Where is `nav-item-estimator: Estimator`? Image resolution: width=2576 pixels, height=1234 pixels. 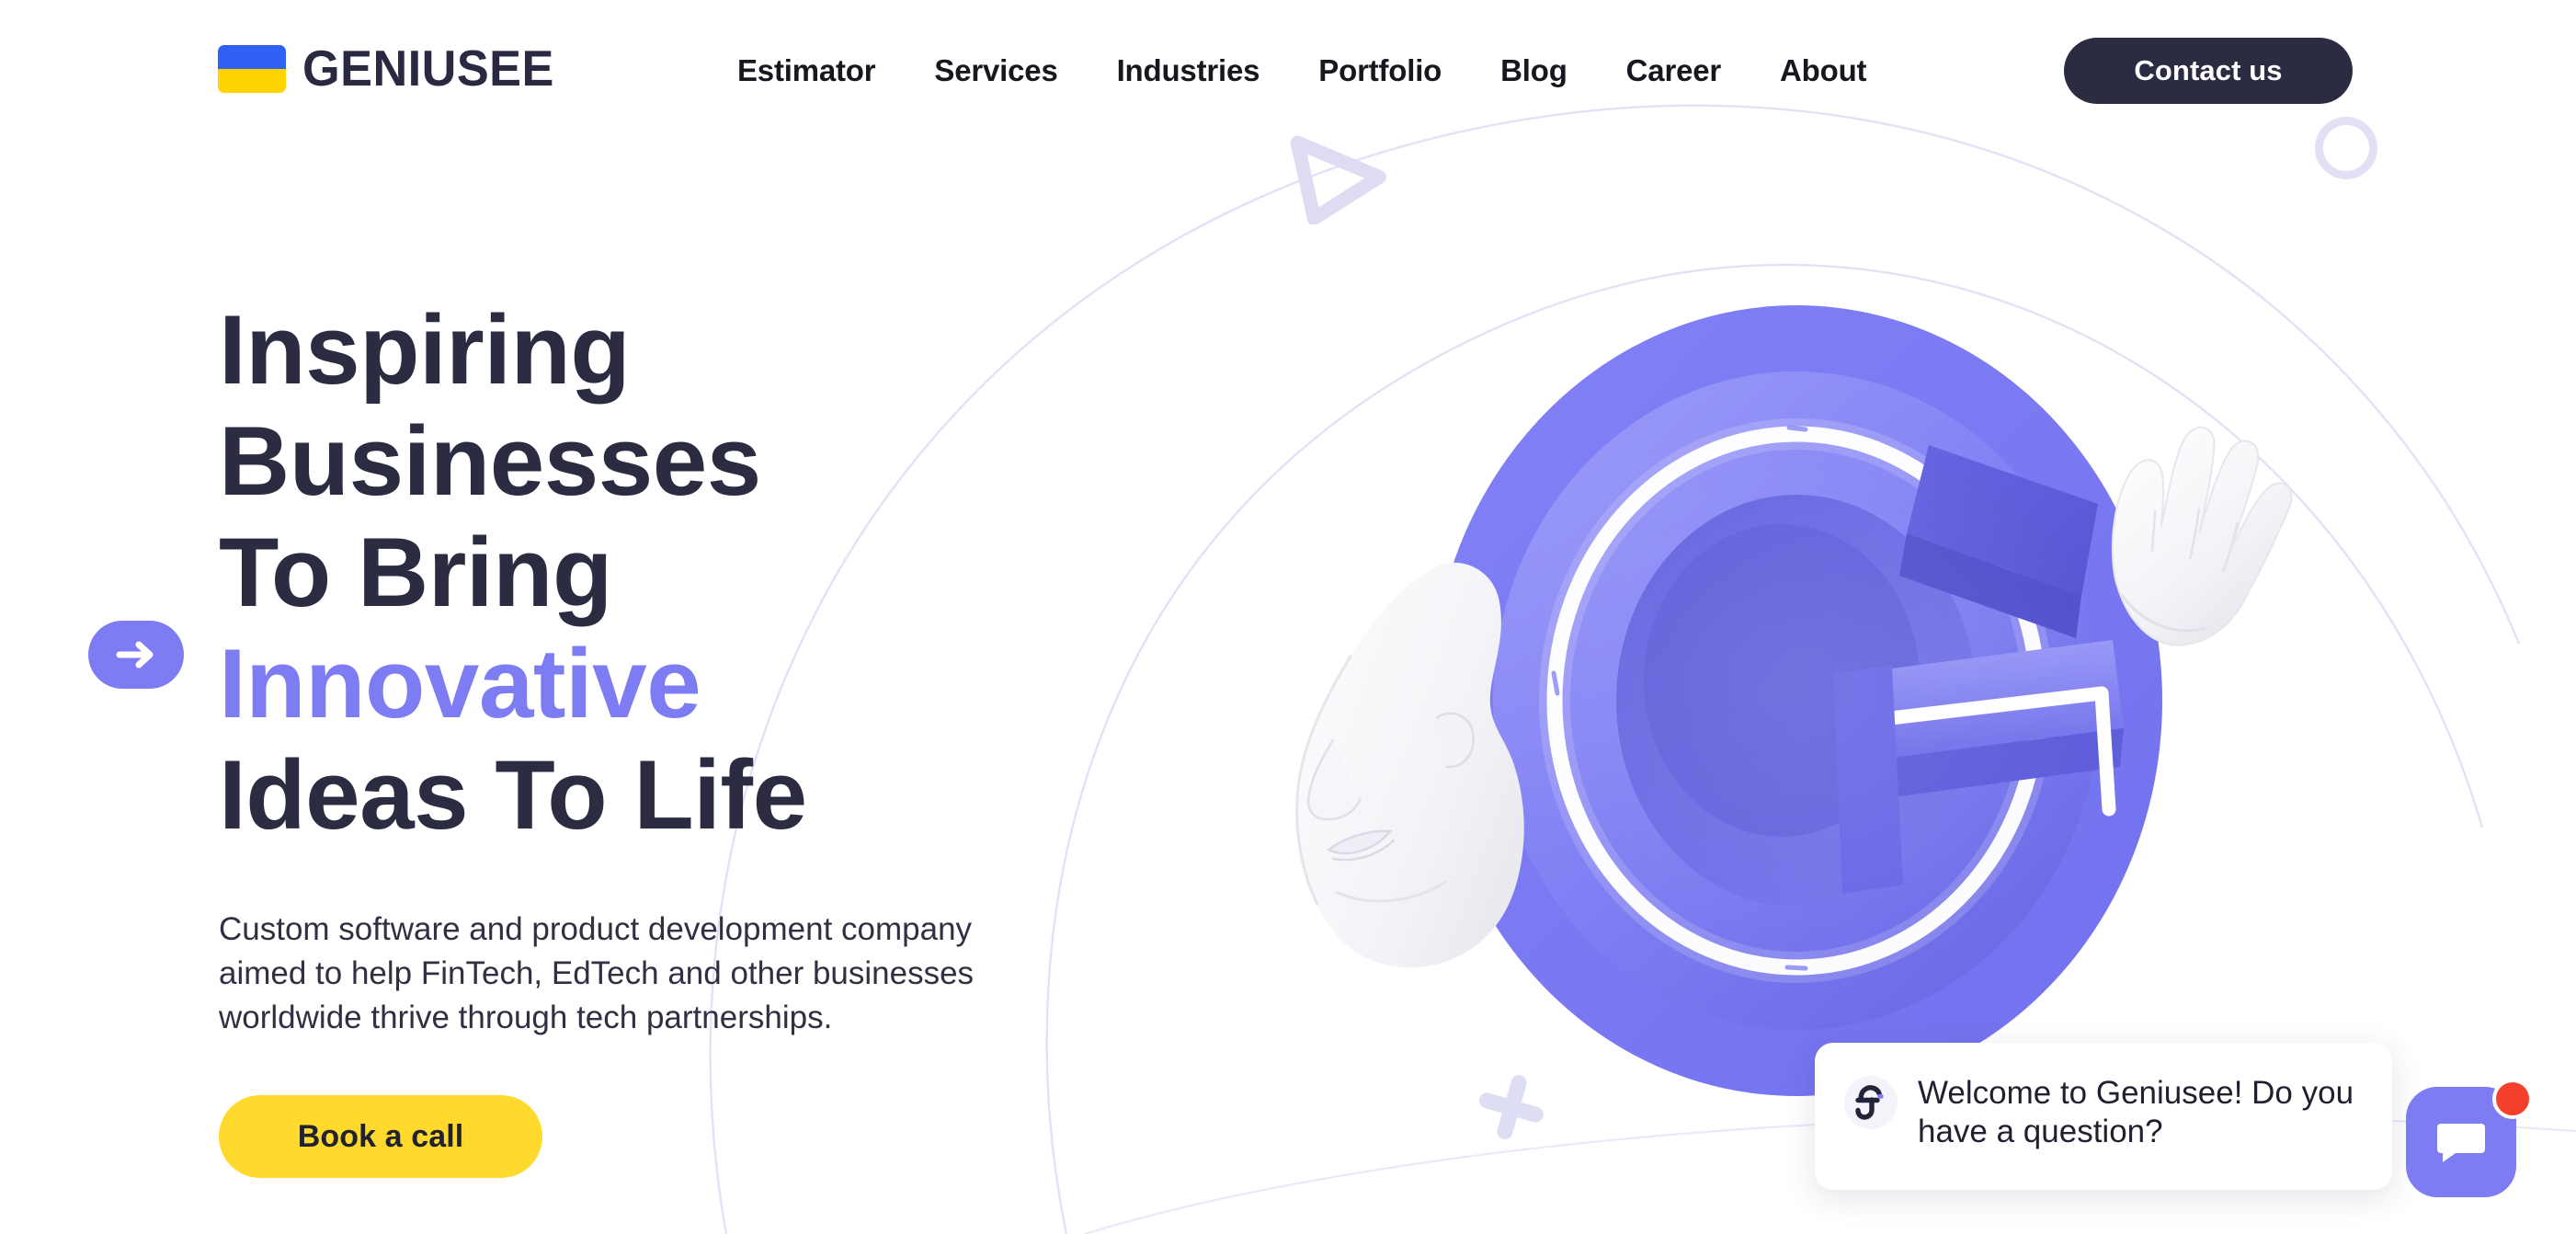 nav-item-estimator: Estimator is located at coordinates (806, 70).